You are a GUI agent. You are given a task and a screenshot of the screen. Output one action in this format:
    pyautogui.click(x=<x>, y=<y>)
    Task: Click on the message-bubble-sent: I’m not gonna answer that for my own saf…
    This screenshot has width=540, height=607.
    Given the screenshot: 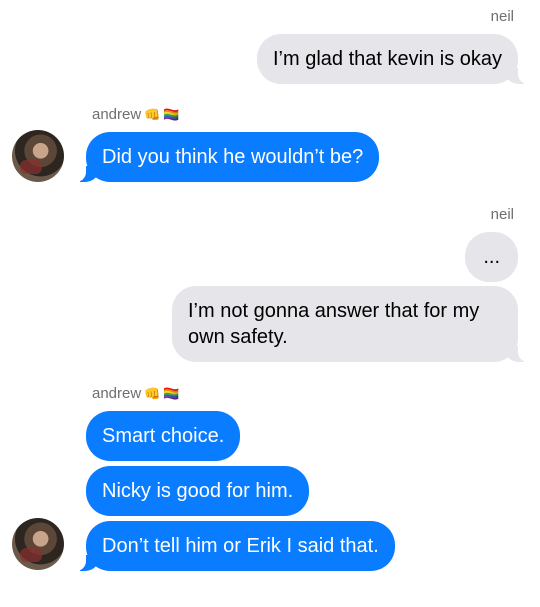 What is the action you would take?
    pyautogui.click(x=352, y=324)
    